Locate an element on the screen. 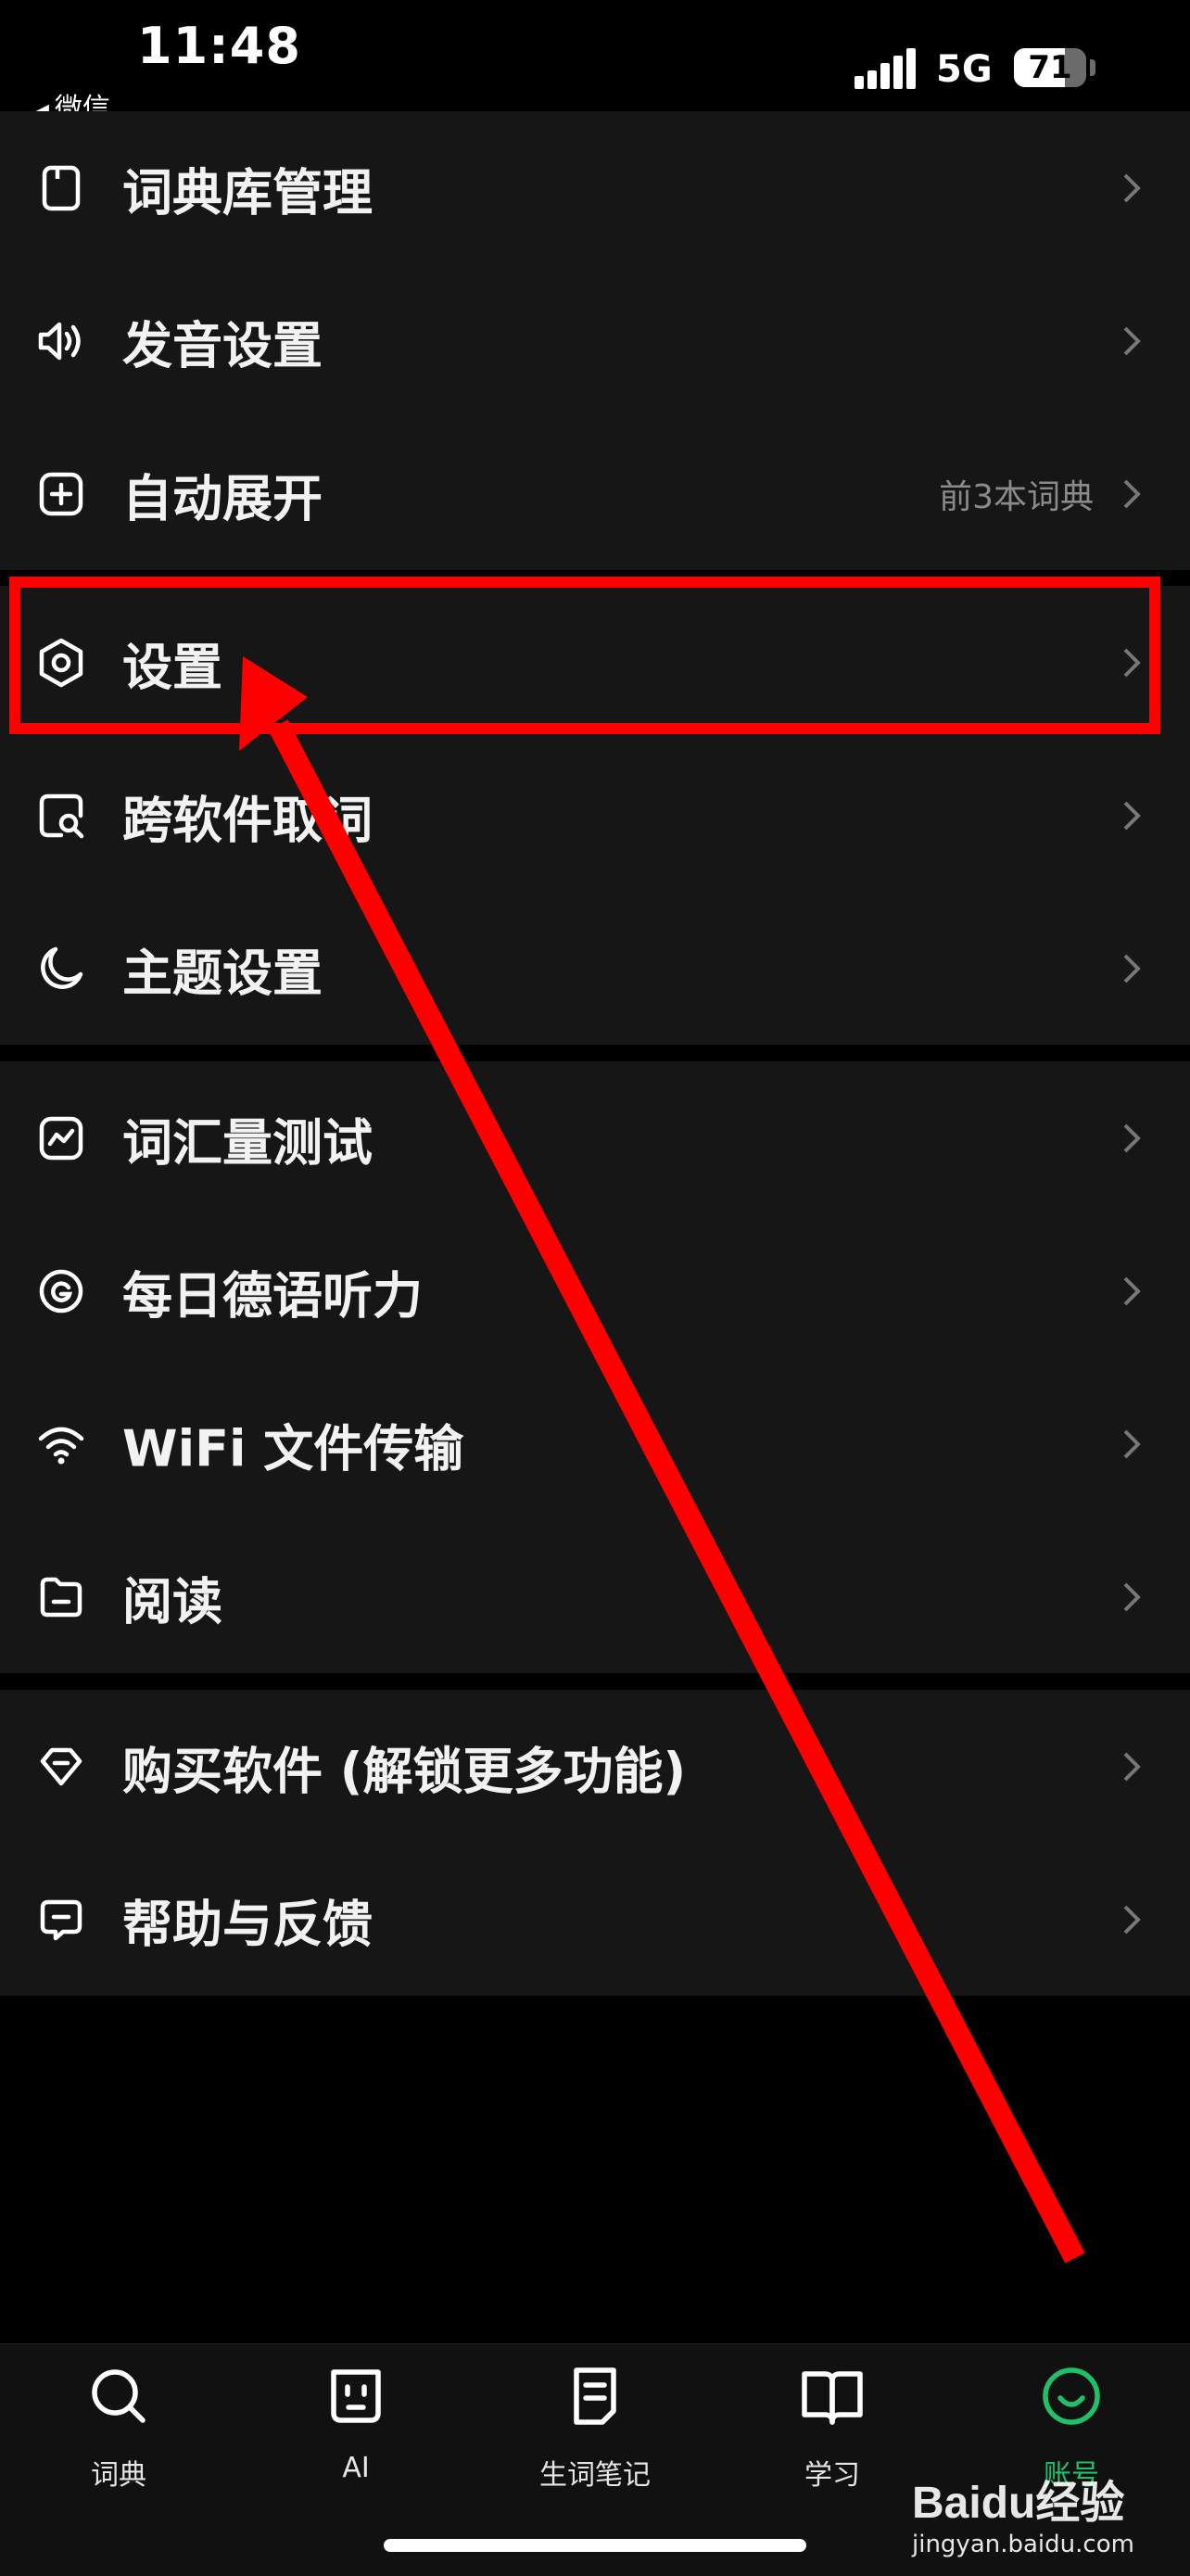 The height and width of the screenshot is (2576, 1190). tab-label: 生词笔记 is located at coordinates (595, 2475).